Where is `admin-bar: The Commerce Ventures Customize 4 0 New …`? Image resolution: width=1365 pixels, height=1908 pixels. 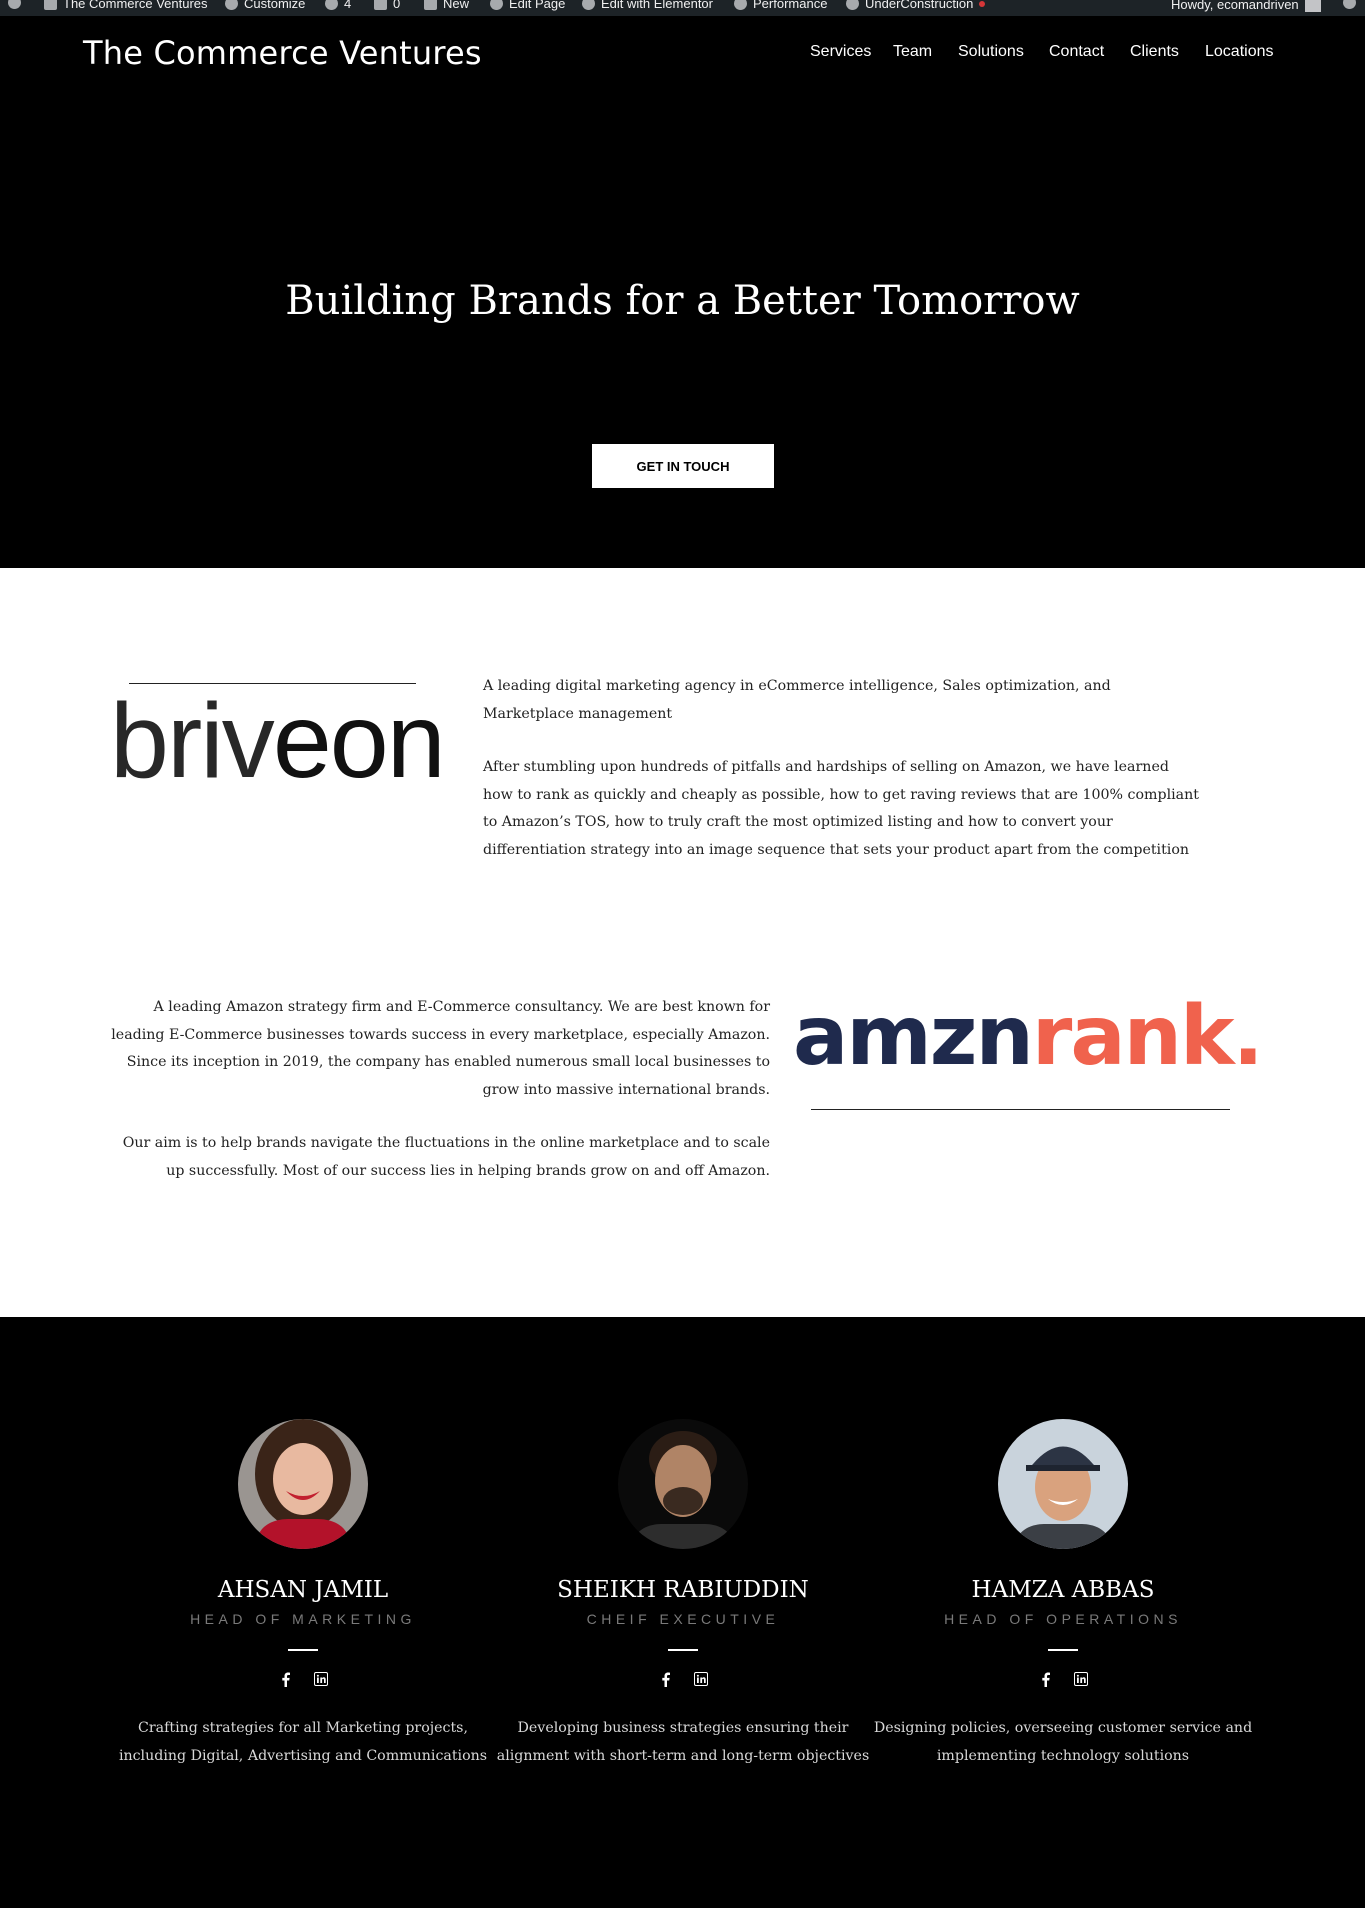 admin-bar: The Commerce Ventures Customize 4 0 New … is located at coordinates (682, 8).